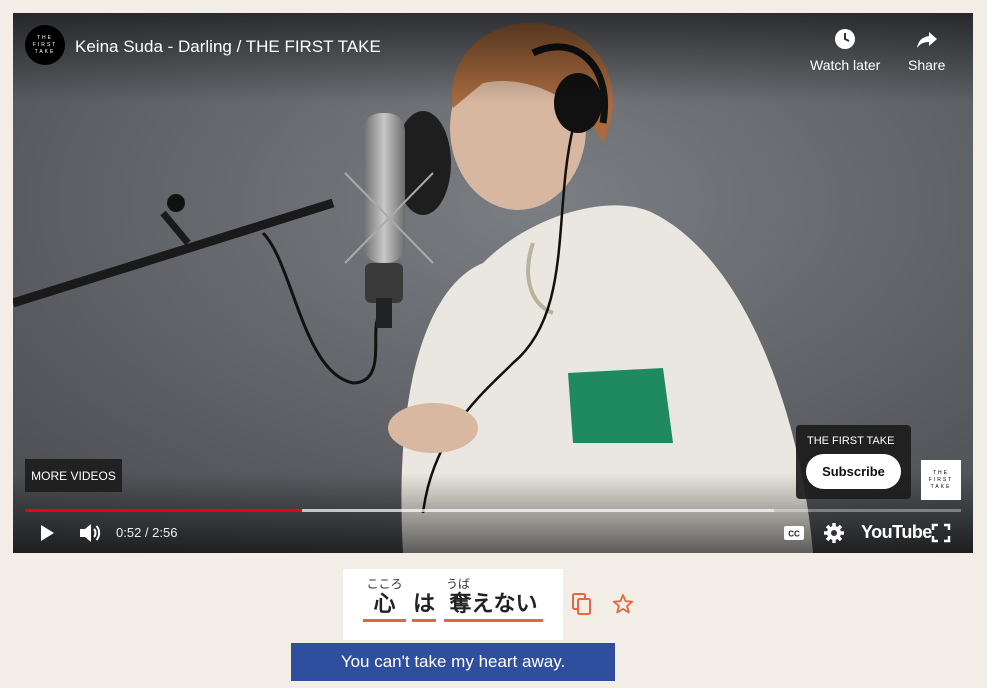  What do you see at coordinates (582, 604) in the screenshot?
I see `copy-icon` at bounding box center [582, 604].